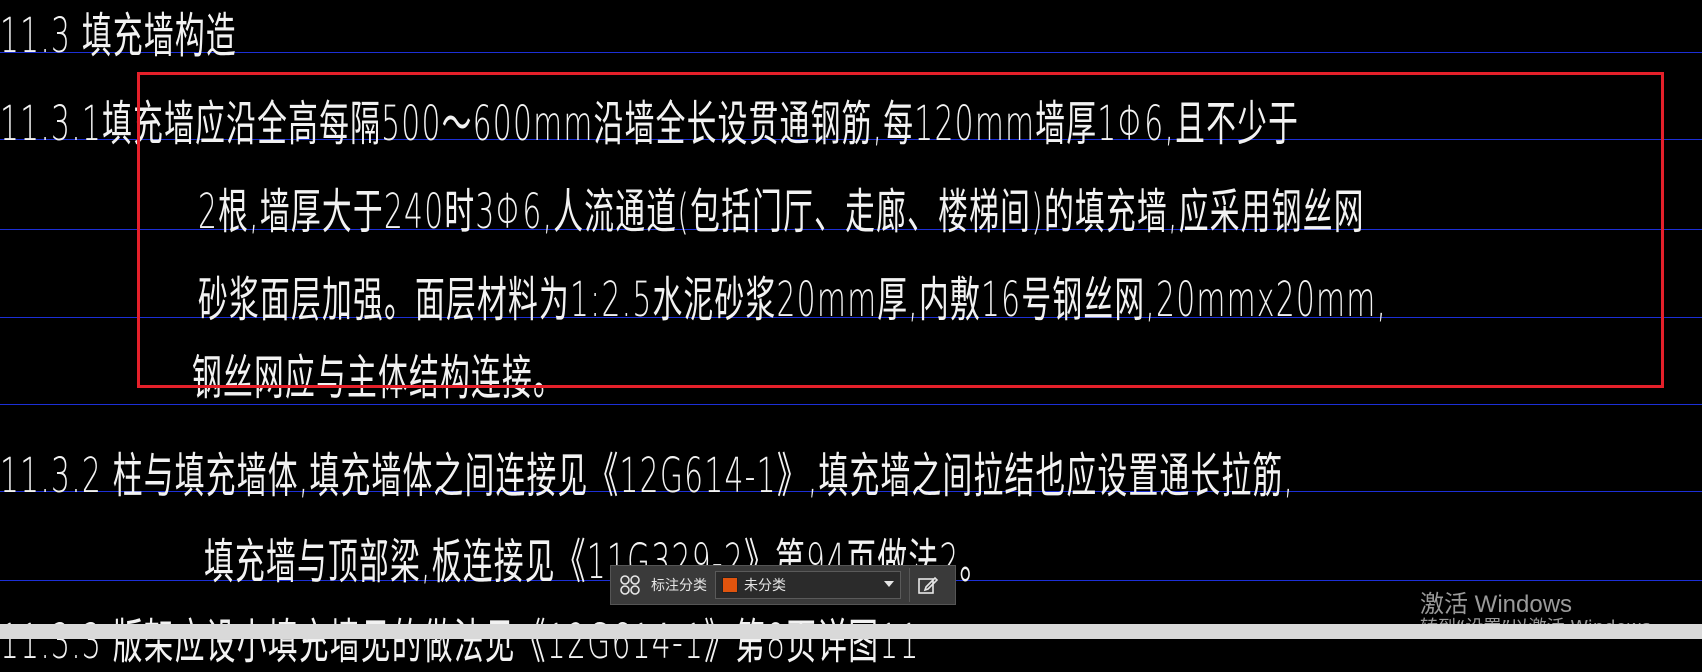  Describe the element at coordinates (889, 584) in the screenshot. I see `chevron-down-icon` at that location.